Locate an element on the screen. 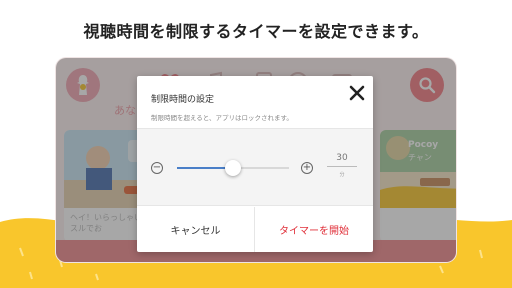 This screenshot has width=512, height=288. slider-thumb is located at coordinates (233, 168).